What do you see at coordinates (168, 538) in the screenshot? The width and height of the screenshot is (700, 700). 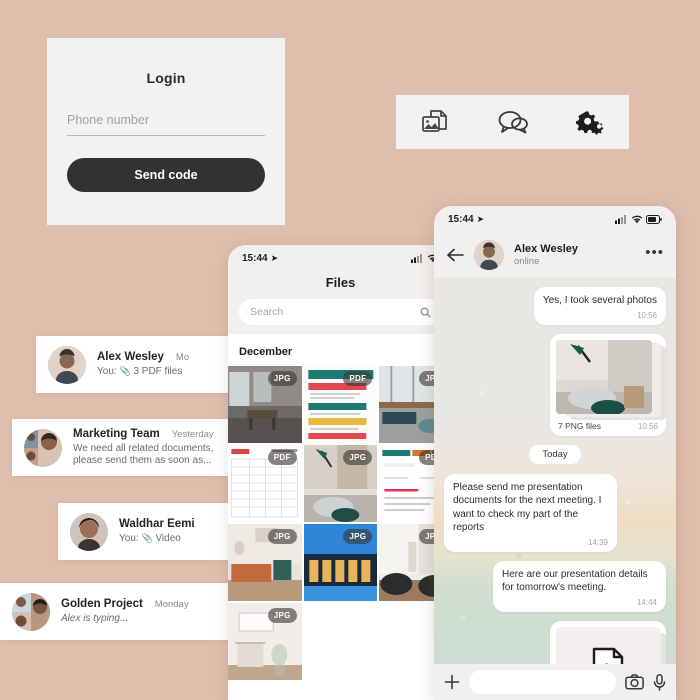 I see `preview-text: Video` at bounding box center [168, 538].